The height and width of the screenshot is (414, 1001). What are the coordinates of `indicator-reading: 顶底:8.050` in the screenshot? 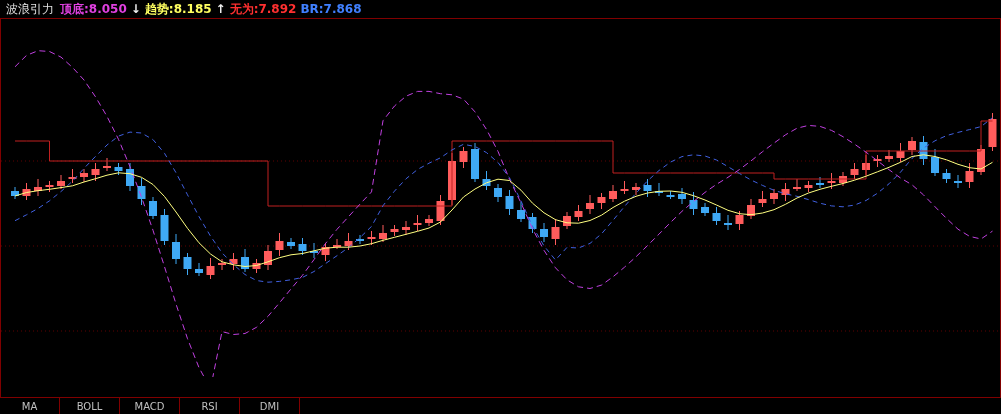 It's located at (93, 9).